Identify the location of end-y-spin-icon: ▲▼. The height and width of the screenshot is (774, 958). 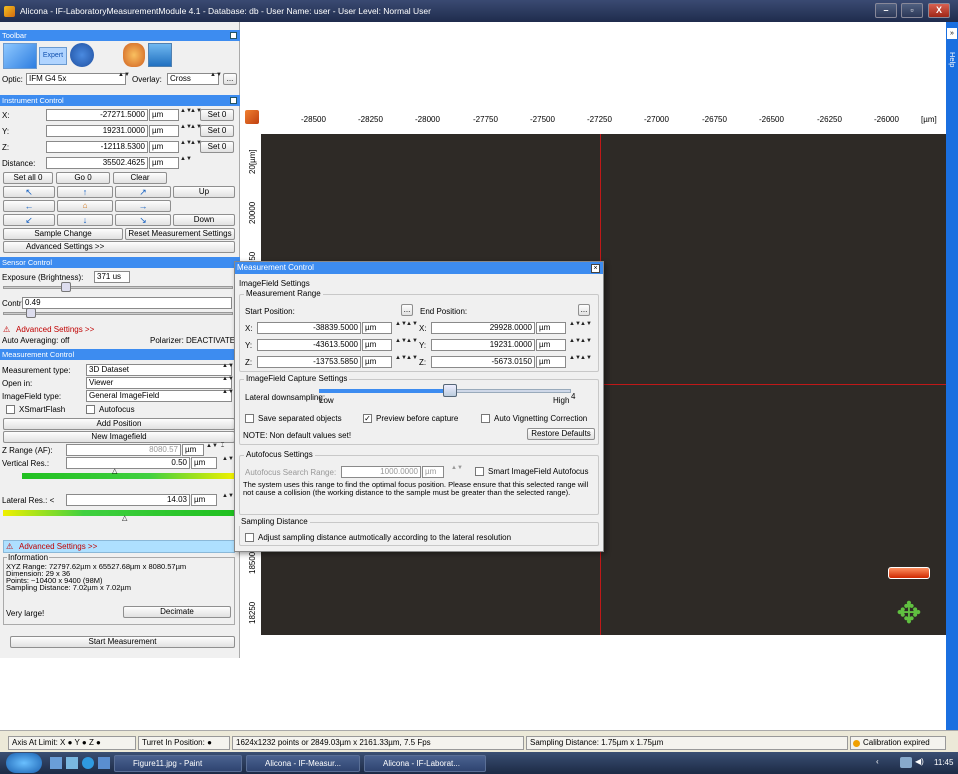
(586, 344).